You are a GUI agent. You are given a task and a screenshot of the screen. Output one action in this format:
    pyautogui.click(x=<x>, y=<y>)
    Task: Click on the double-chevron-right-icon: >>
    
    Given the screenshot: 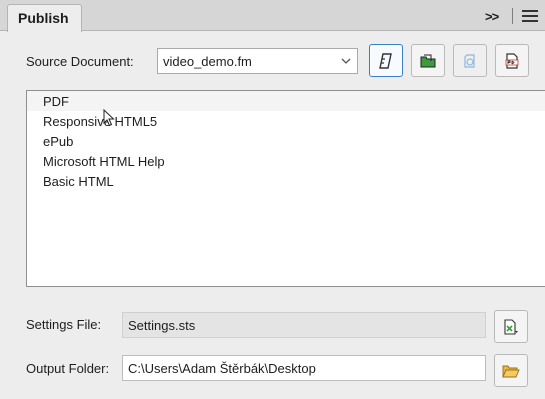 What is the action you would take?
    pyautogui.click(x=494, y=16)
    